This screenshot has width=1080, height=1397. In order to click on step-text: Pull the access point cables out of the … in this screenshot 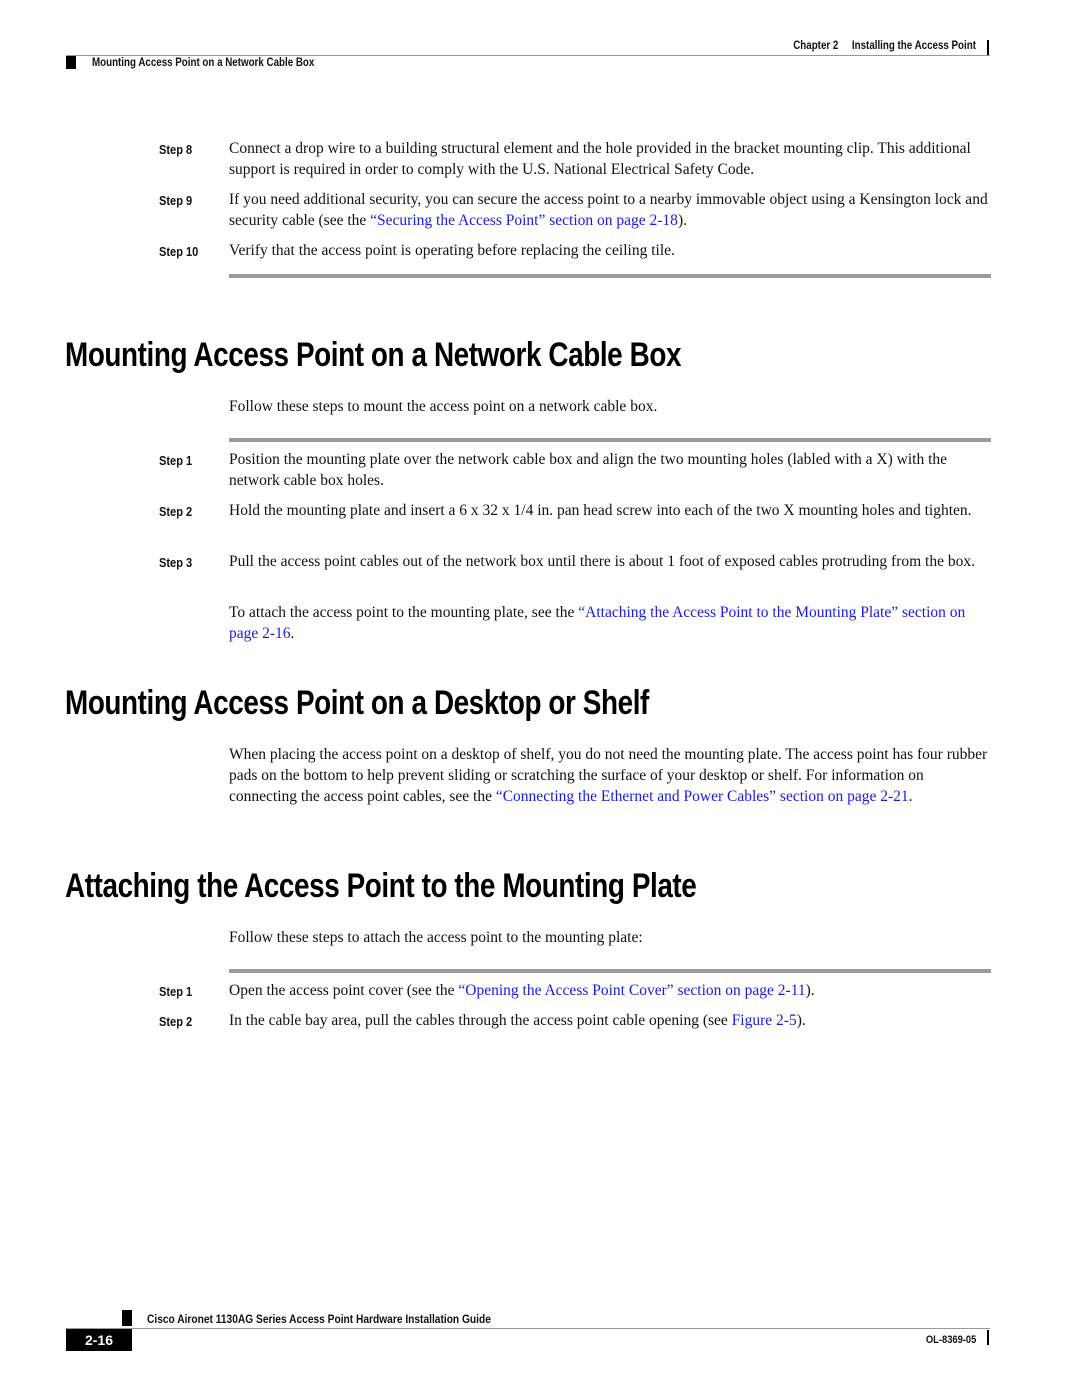, I will do `click(602, 561)`.